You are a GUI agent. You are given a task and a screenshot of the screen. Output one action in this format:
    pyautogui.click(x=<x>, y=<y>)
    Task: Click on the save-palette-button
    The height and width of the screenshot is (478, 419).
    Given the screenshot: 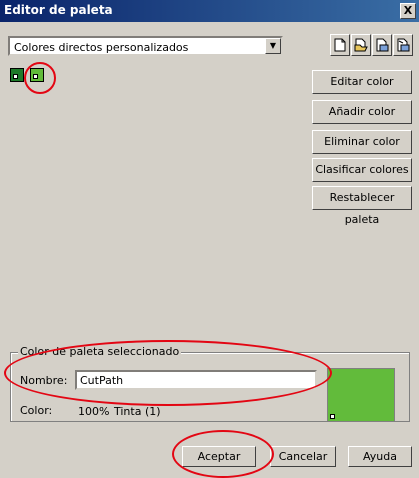 What is the action you would take?
    pyautogui.click(x=382, y=45)
    